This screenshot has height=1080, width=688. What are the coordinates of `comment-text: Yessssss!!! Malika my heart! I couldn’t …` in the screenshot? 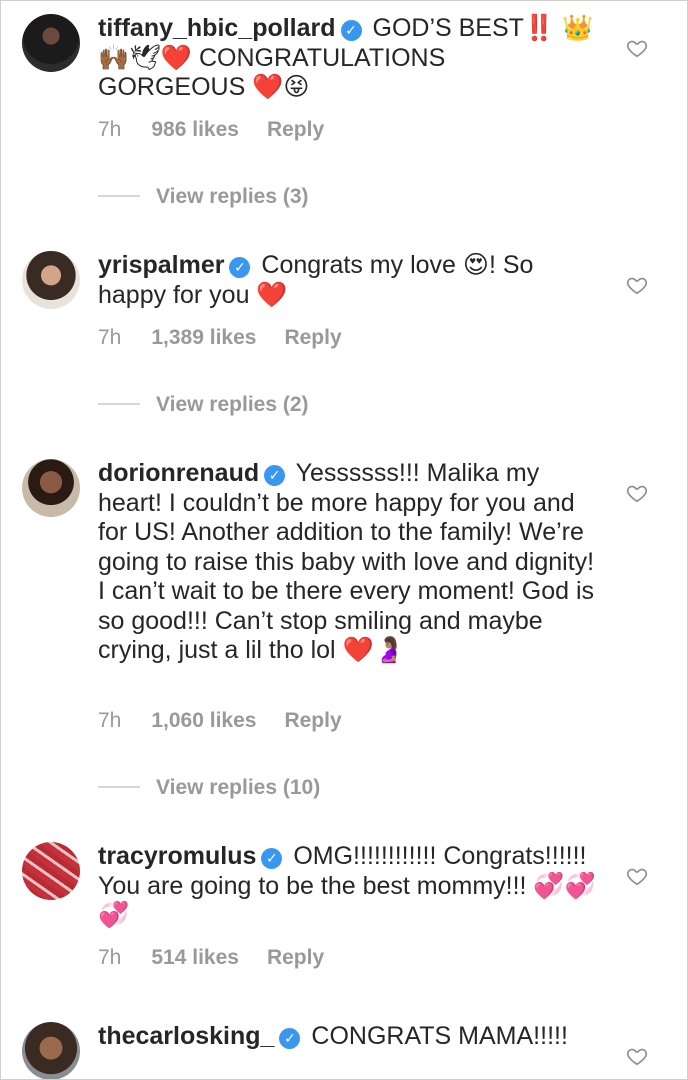 It's located at (346, 561).